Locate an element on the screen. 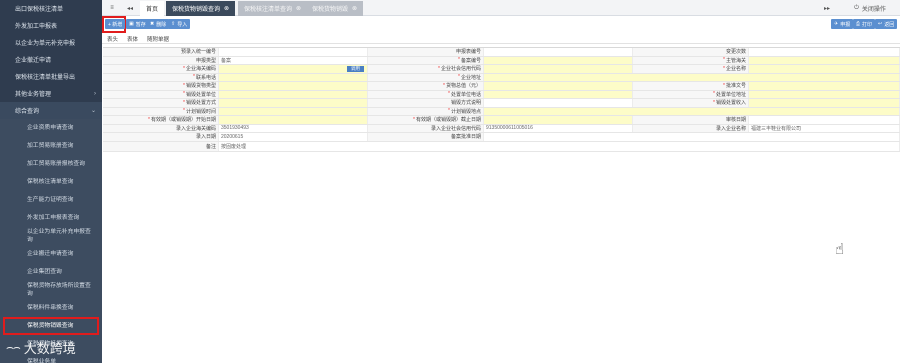  disposal-unit-phone-field is located at coordinates (558, 94).